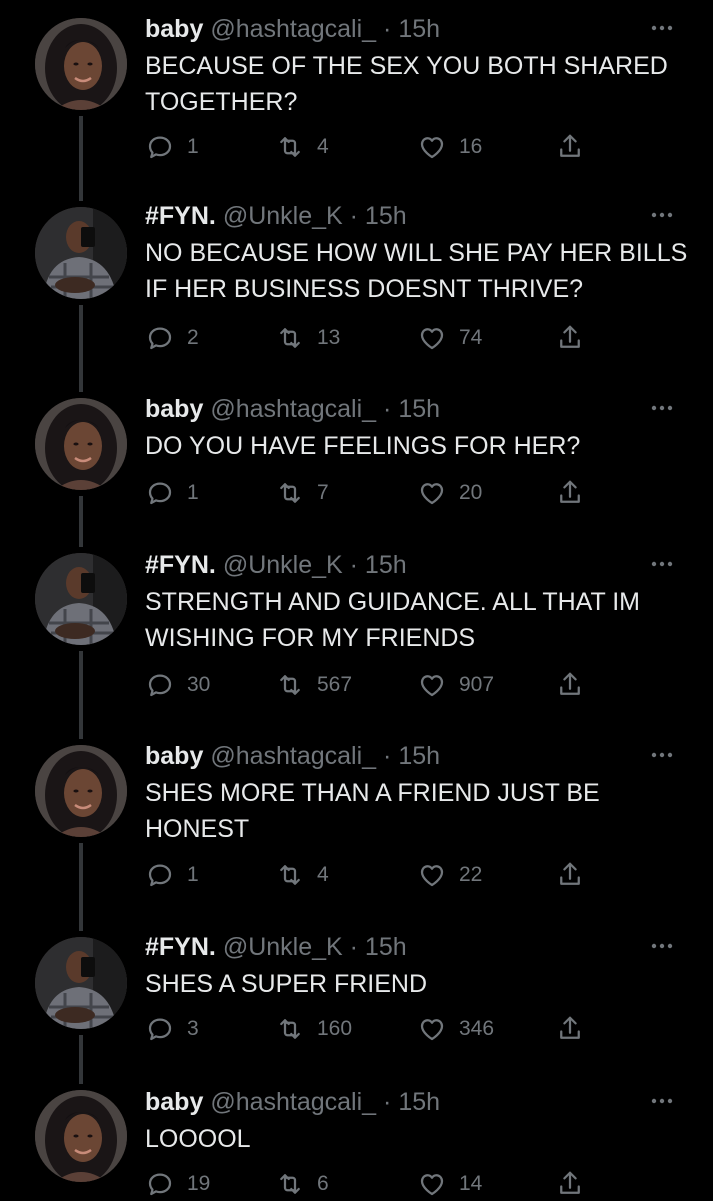 This screenshot has width=713, height=1201. I want to click on tweet-text: DO YOU HAVE FEELINGS FOR HER?, so click(363, 446).